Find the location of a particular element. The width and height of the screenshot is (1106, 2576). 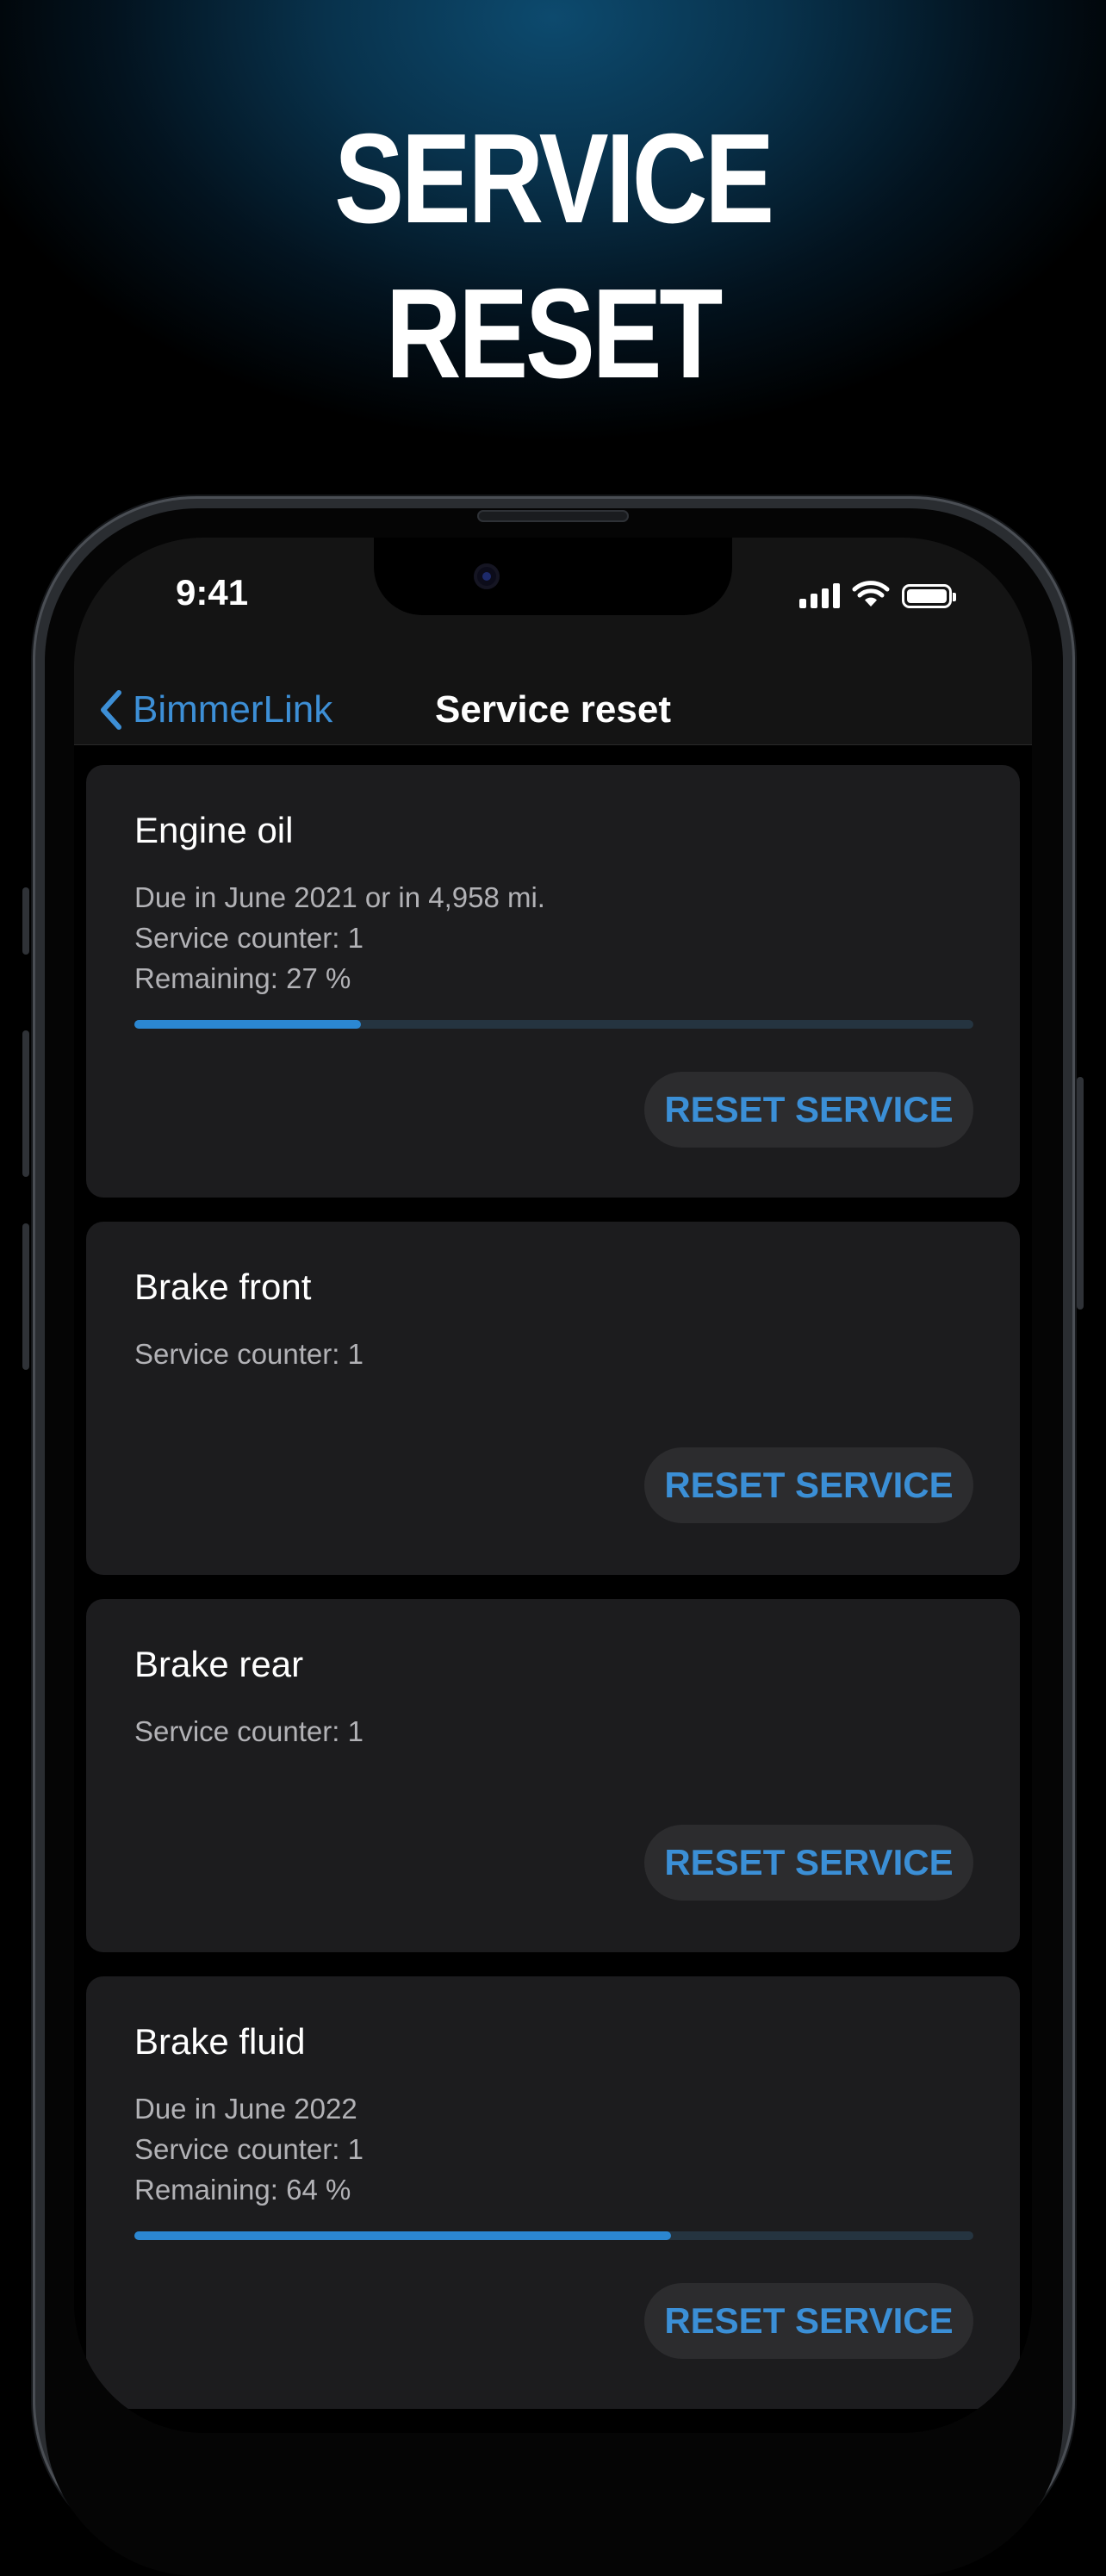

back-button: BimmerLink is located at coordinates (215, 710).